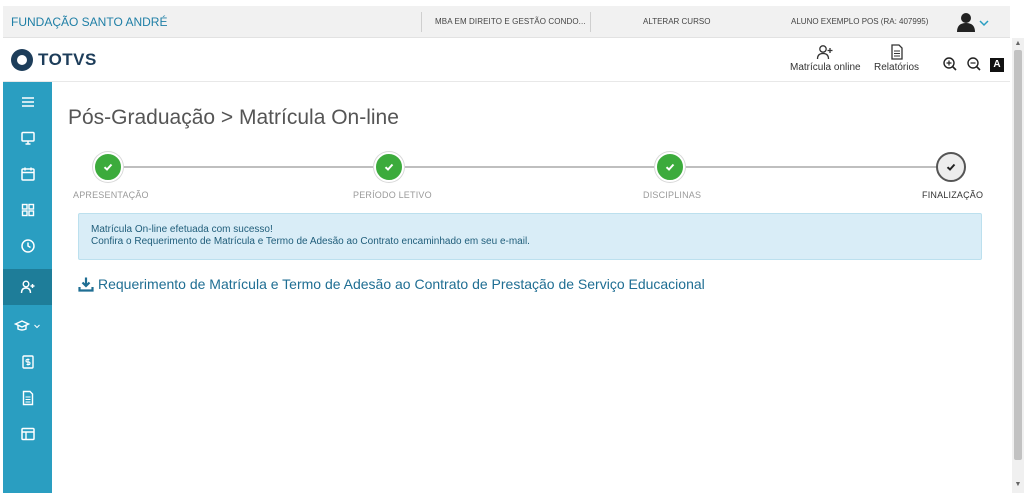 The height and width of the screenshot is (493, 1026). What do you see at coordinates (825, 67) in the screenshot?
I see `enroll-online-label: Matrícula online` at bounding box center [825, 67].